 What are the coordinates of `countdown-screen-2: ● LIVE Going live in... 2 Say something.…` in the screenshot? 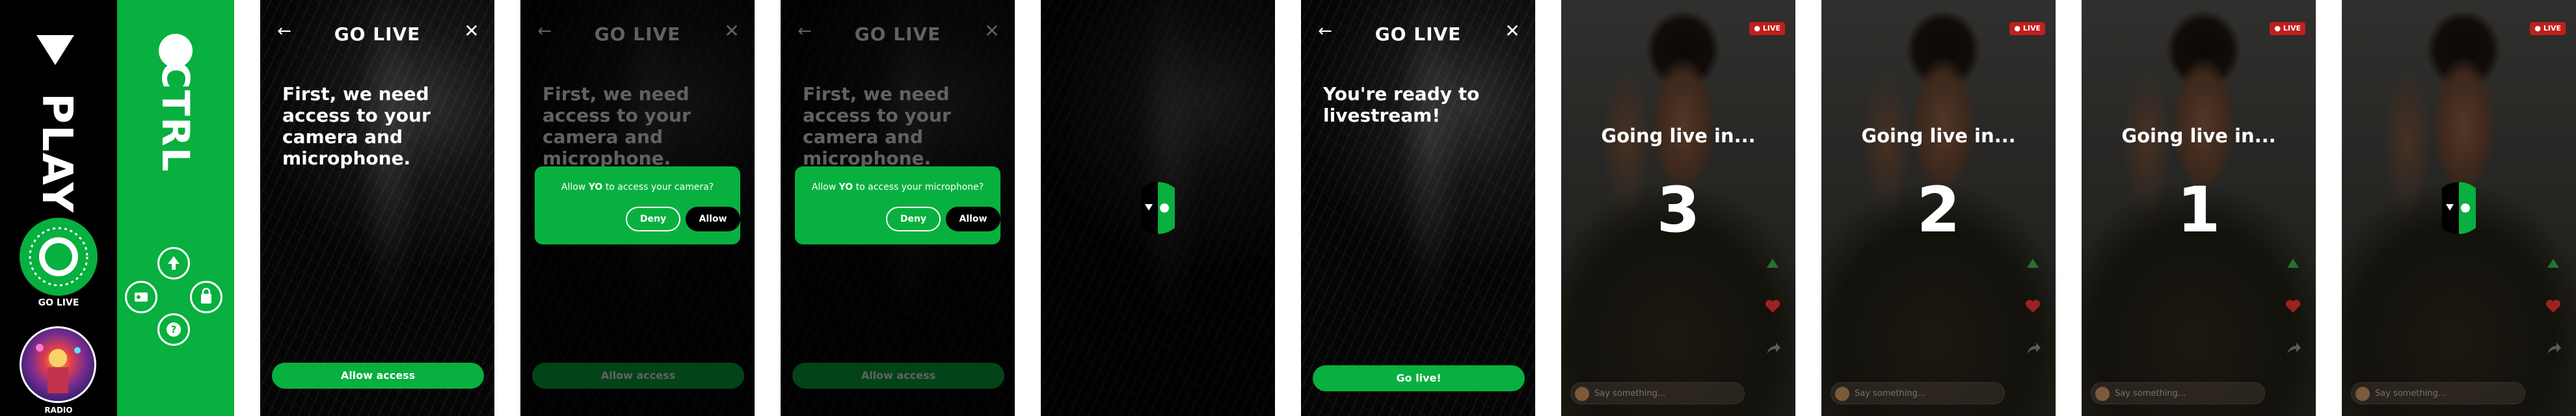 It's located at (1938, 208).